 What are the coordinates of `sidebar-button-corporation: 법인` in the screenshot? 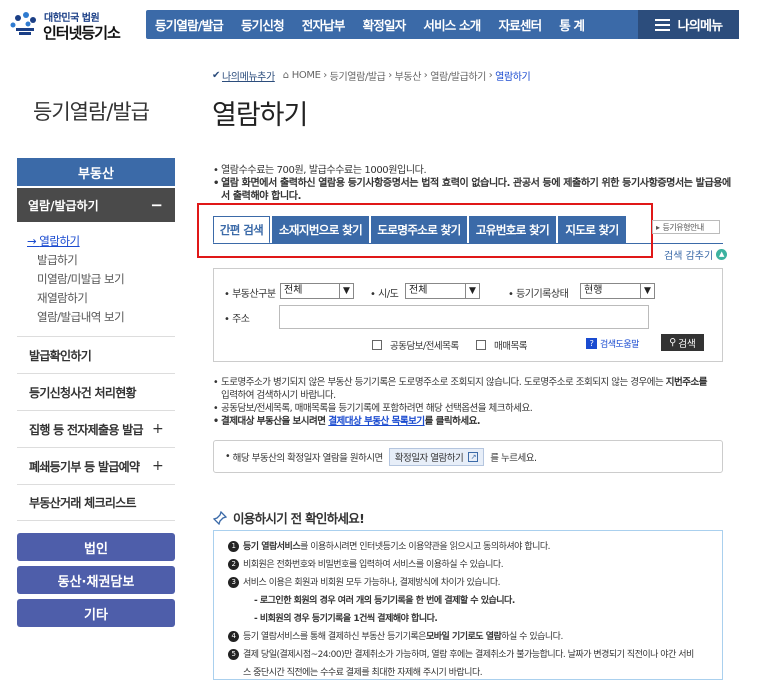 It's located at (96, 547).